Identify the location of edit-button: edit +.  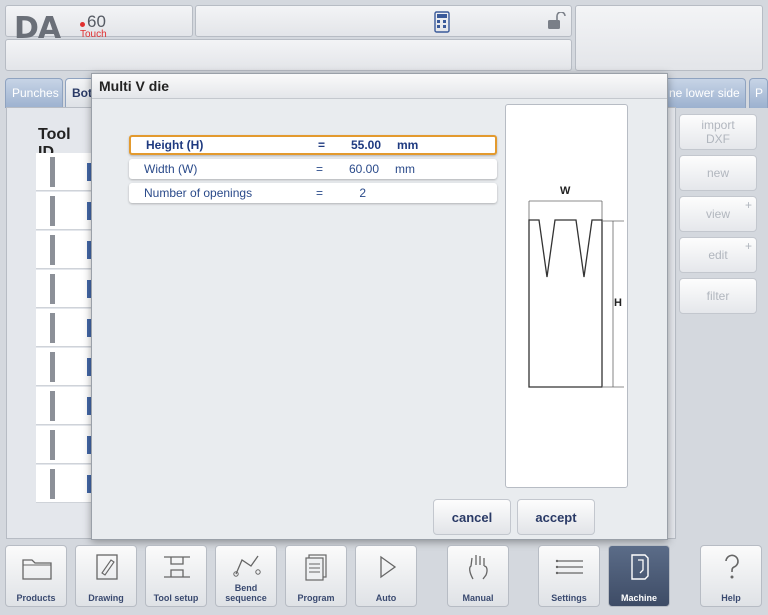
(718, 255).